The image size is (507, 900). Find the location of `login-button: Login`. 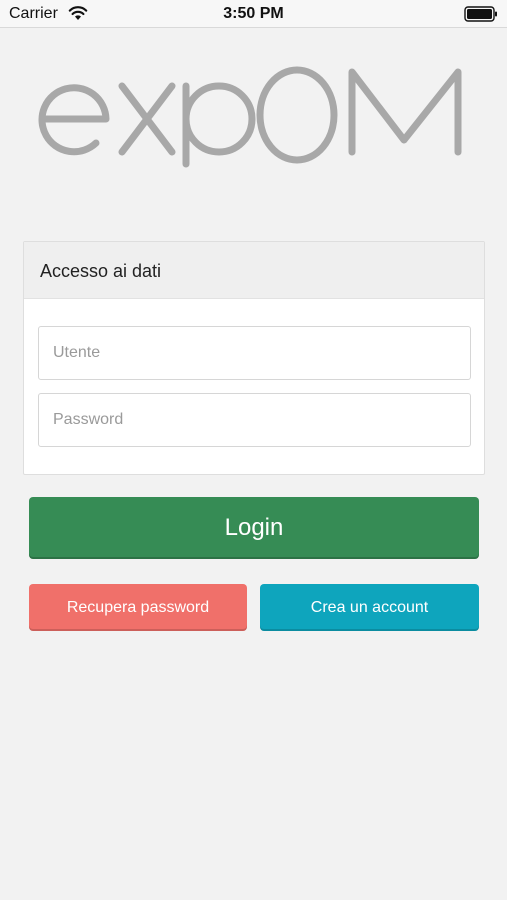

login-button: Login is located at coordinates (254, 528).